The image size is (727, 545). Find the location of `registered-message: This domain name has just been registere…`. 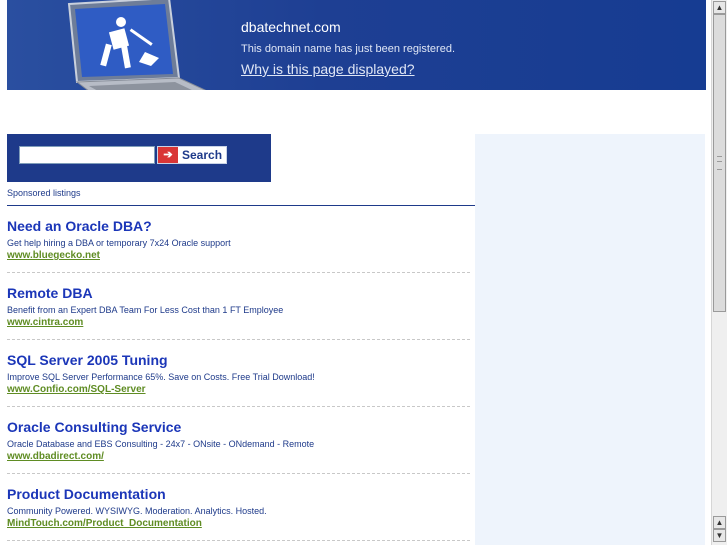

registered-message: This domain name has just been registere… is located at coordinates (348, 49).